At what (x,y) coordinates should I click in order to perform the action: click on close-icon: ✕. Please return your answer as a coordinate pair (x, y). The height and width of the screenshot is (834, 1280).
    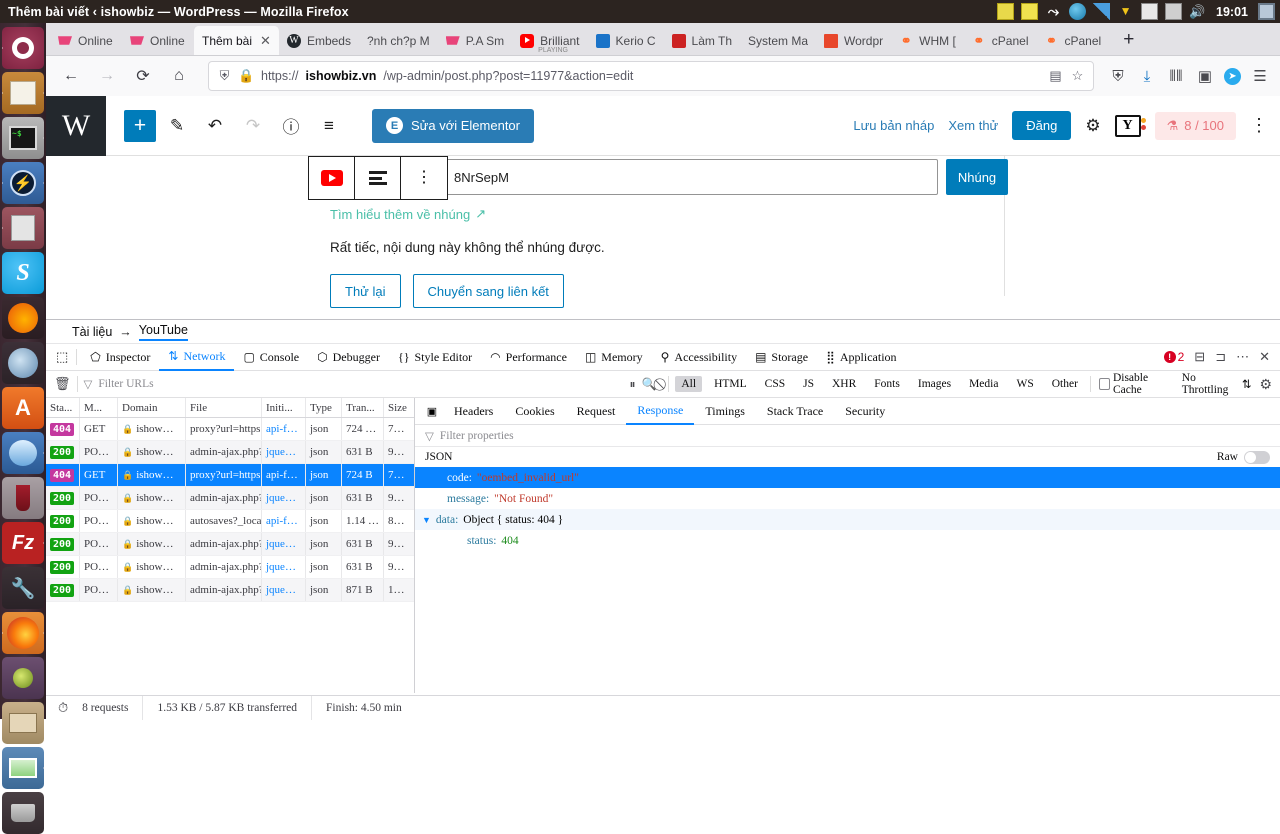
    Looking at the image, I should click on (1264, 357).